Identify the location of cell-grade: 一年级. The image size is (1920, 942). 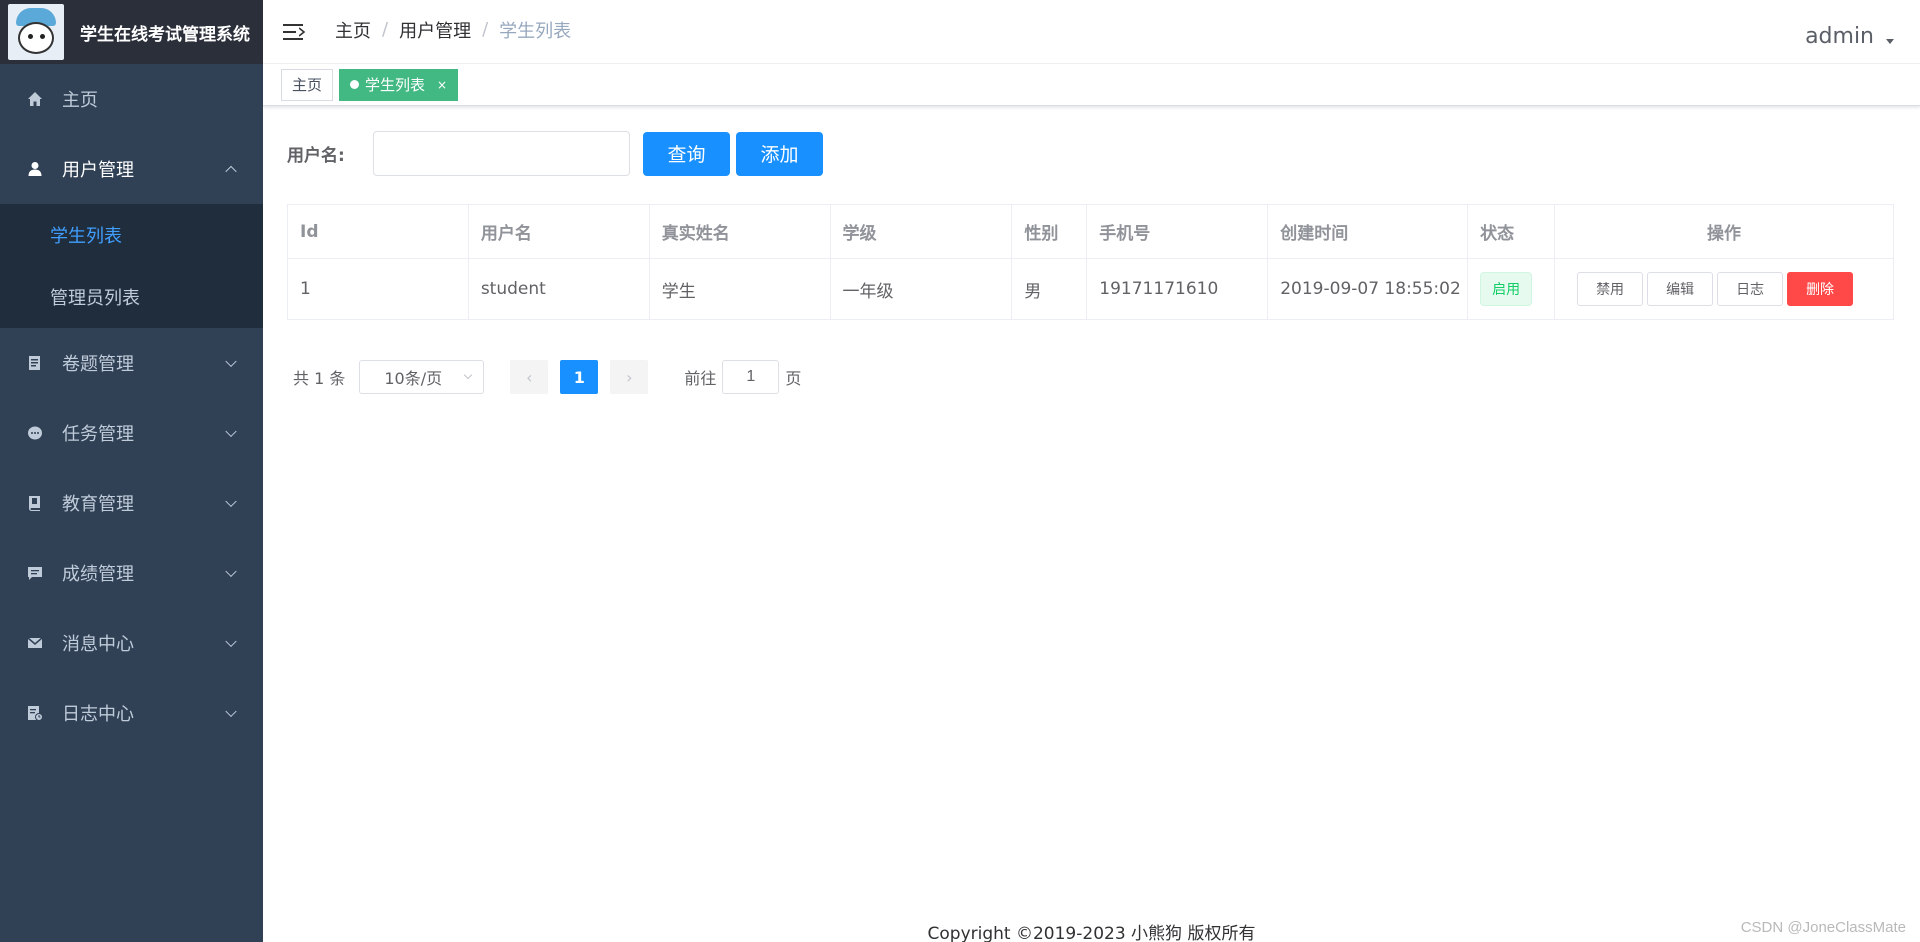
(921, 289).